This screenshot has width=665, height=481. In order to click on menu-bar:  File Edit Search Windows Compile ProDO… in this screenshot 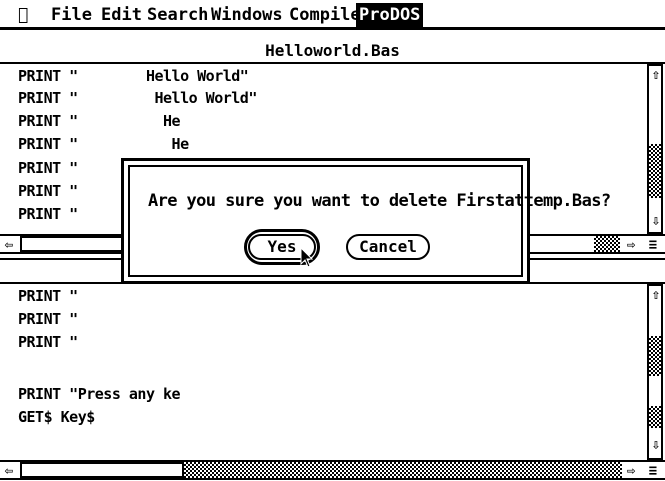, I will do `click(332, 15)`.